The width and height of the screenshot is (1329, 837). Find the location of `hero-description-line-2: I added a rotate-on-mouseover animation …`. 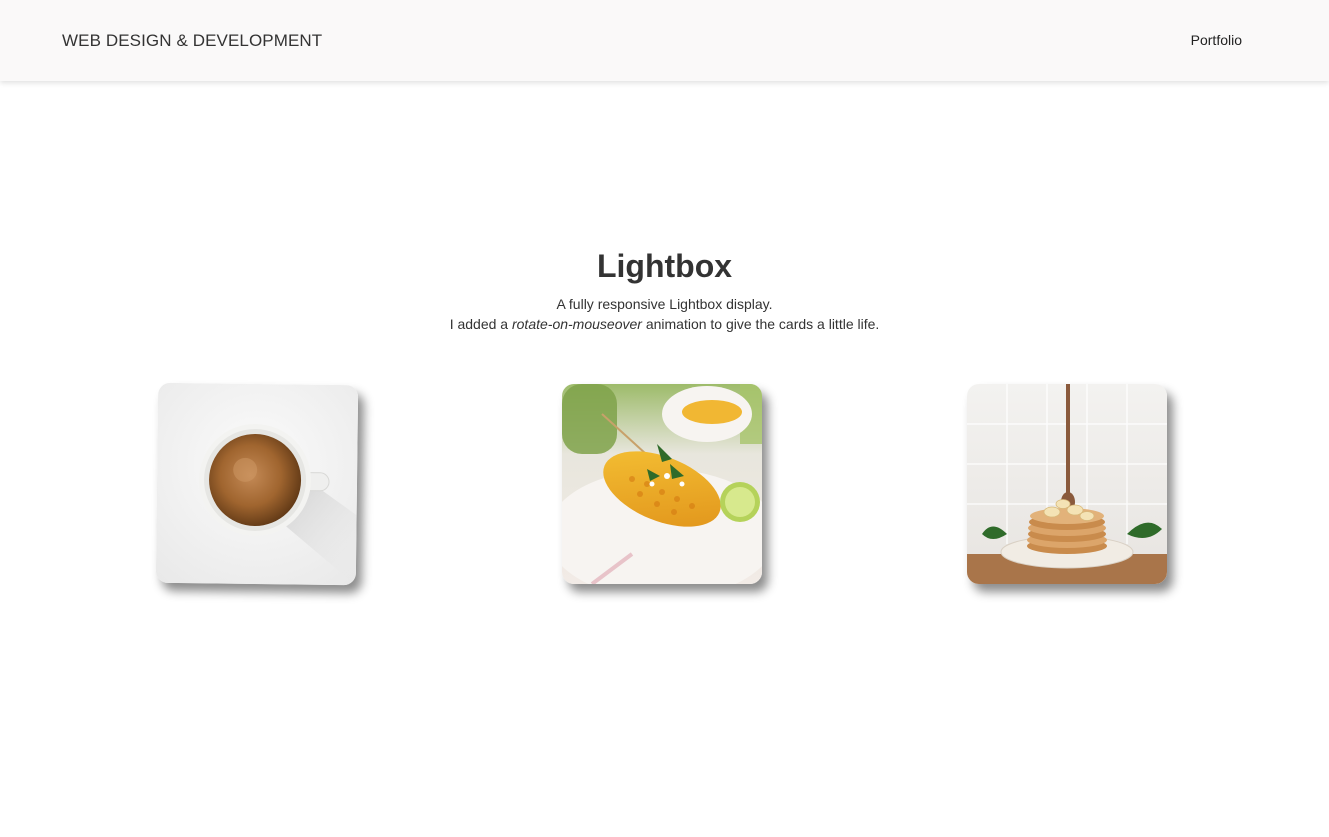

hero-description-line-2: I added a rotate-on-mouseover animation … is located at coordinates (664, 324).